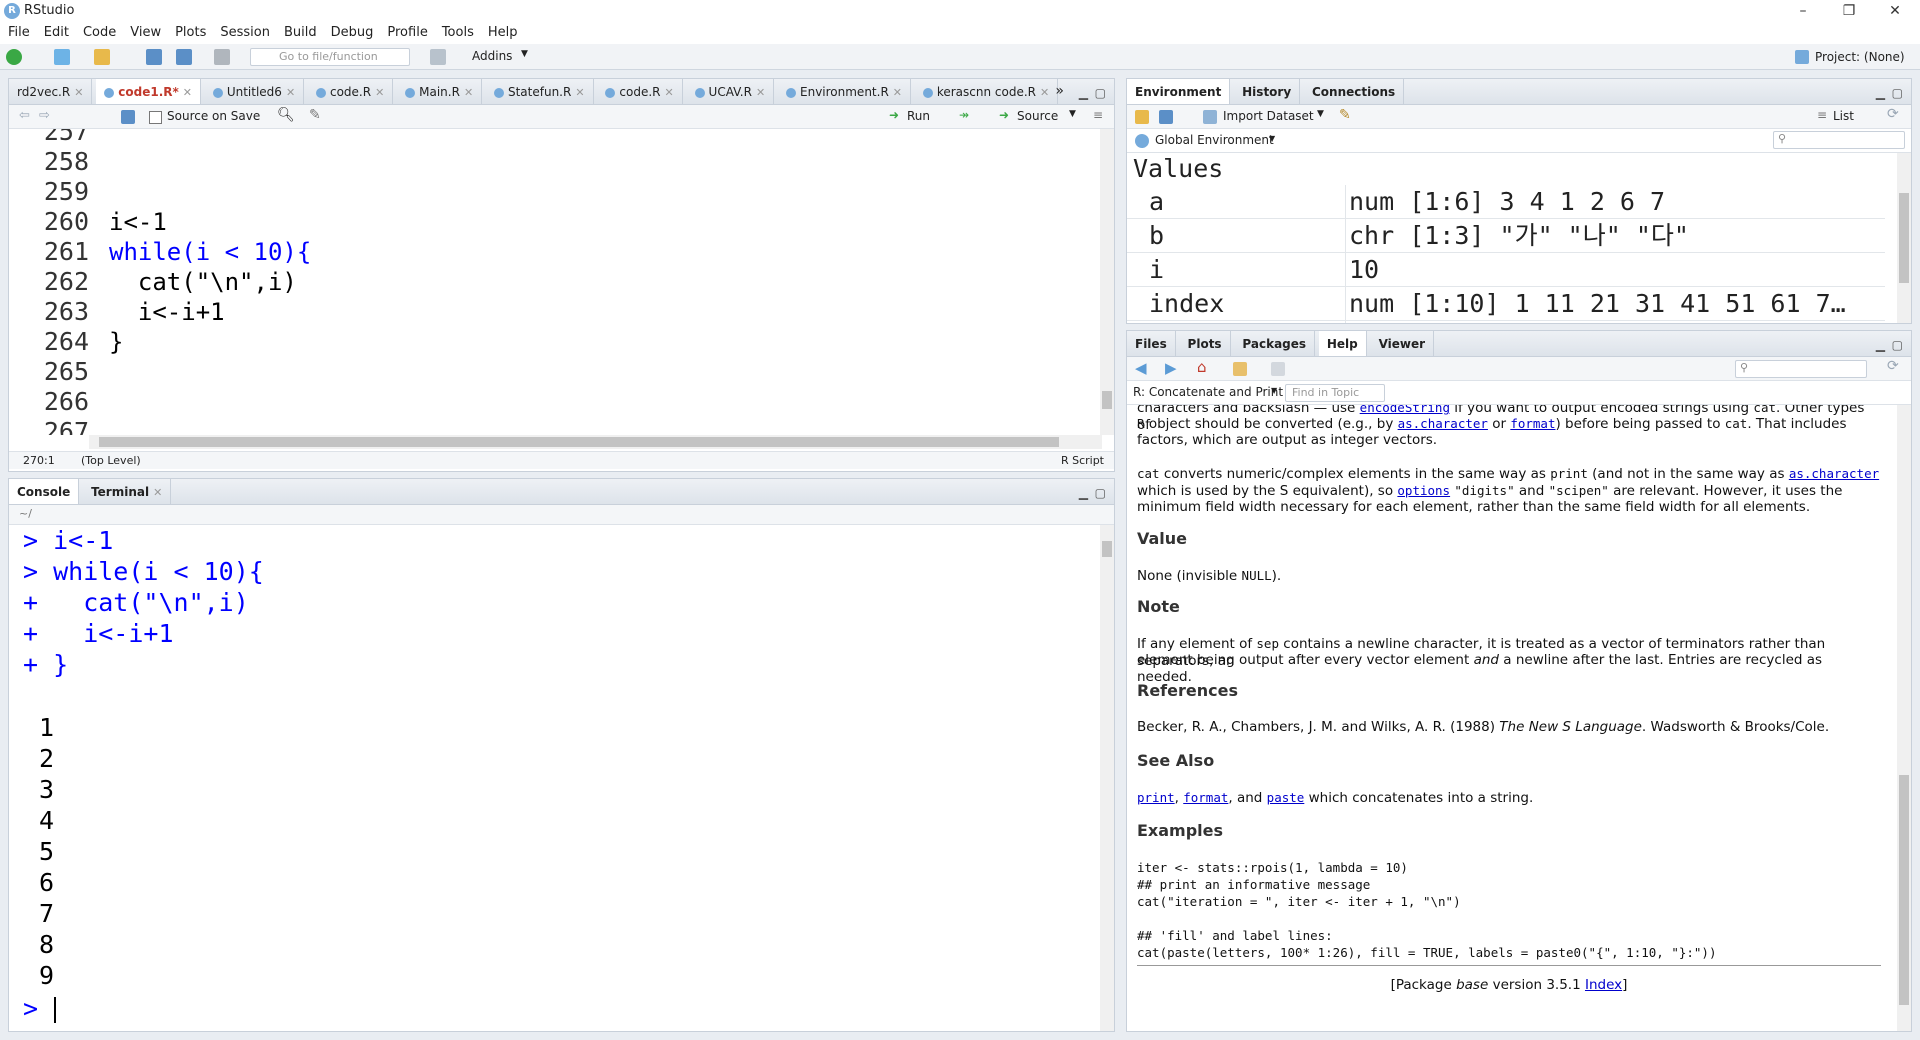  I want to click on tab-plots: Plots, so click(1205, 343).